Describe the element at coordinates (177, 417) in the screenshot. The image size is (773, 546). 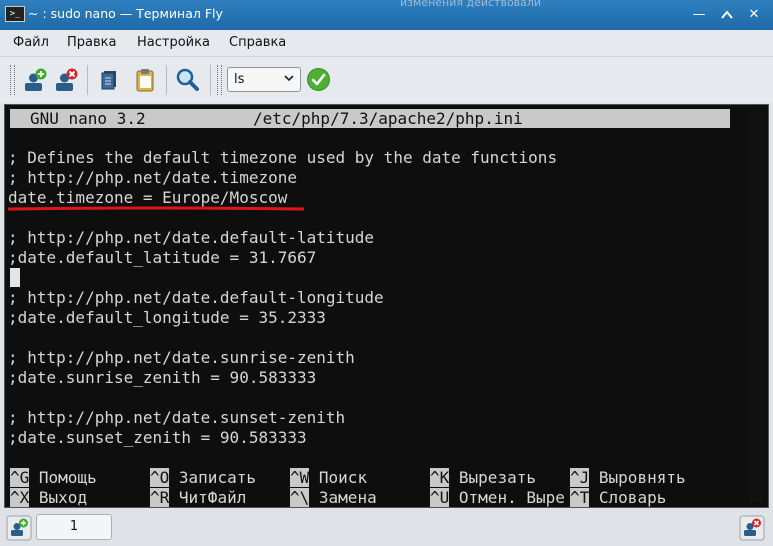
I see `editor-line: ; http://php.net/date.sunset-zenith` at that location.